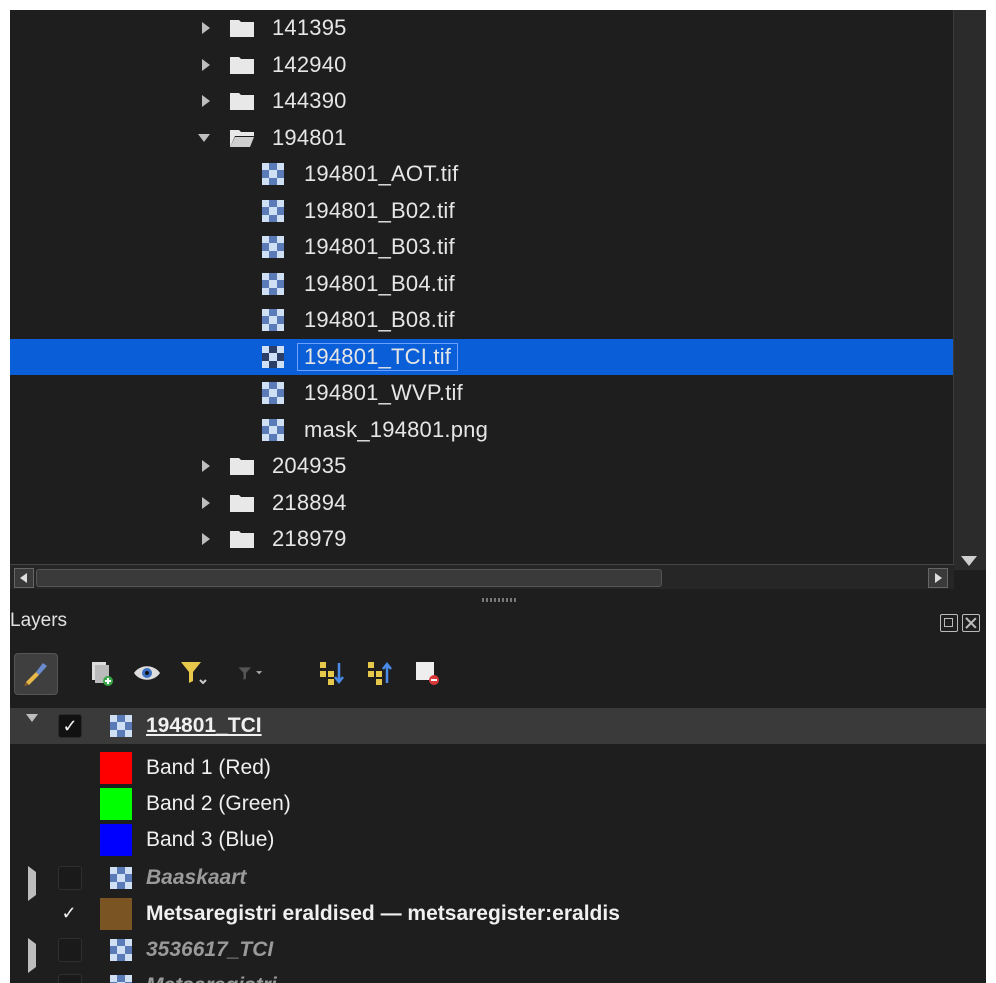 This screenshot has height=983, width=996. I want to click on layer-item: Baaskaart, so click(498, 880).